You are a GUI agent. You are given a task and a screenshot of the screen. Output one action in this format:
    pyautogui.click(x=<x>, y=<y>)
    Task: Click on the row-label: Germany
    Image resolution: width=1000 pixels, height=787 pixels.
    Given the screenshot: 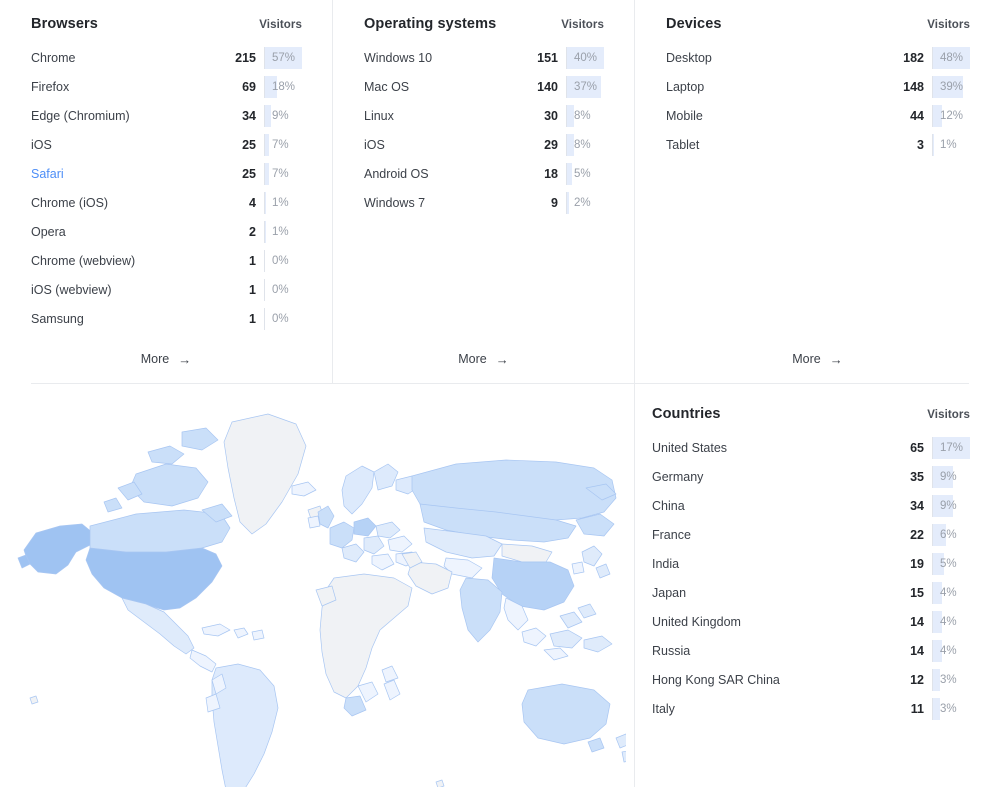 What is the action you would take?
    pyautogui.click(x=678, y=476)
    